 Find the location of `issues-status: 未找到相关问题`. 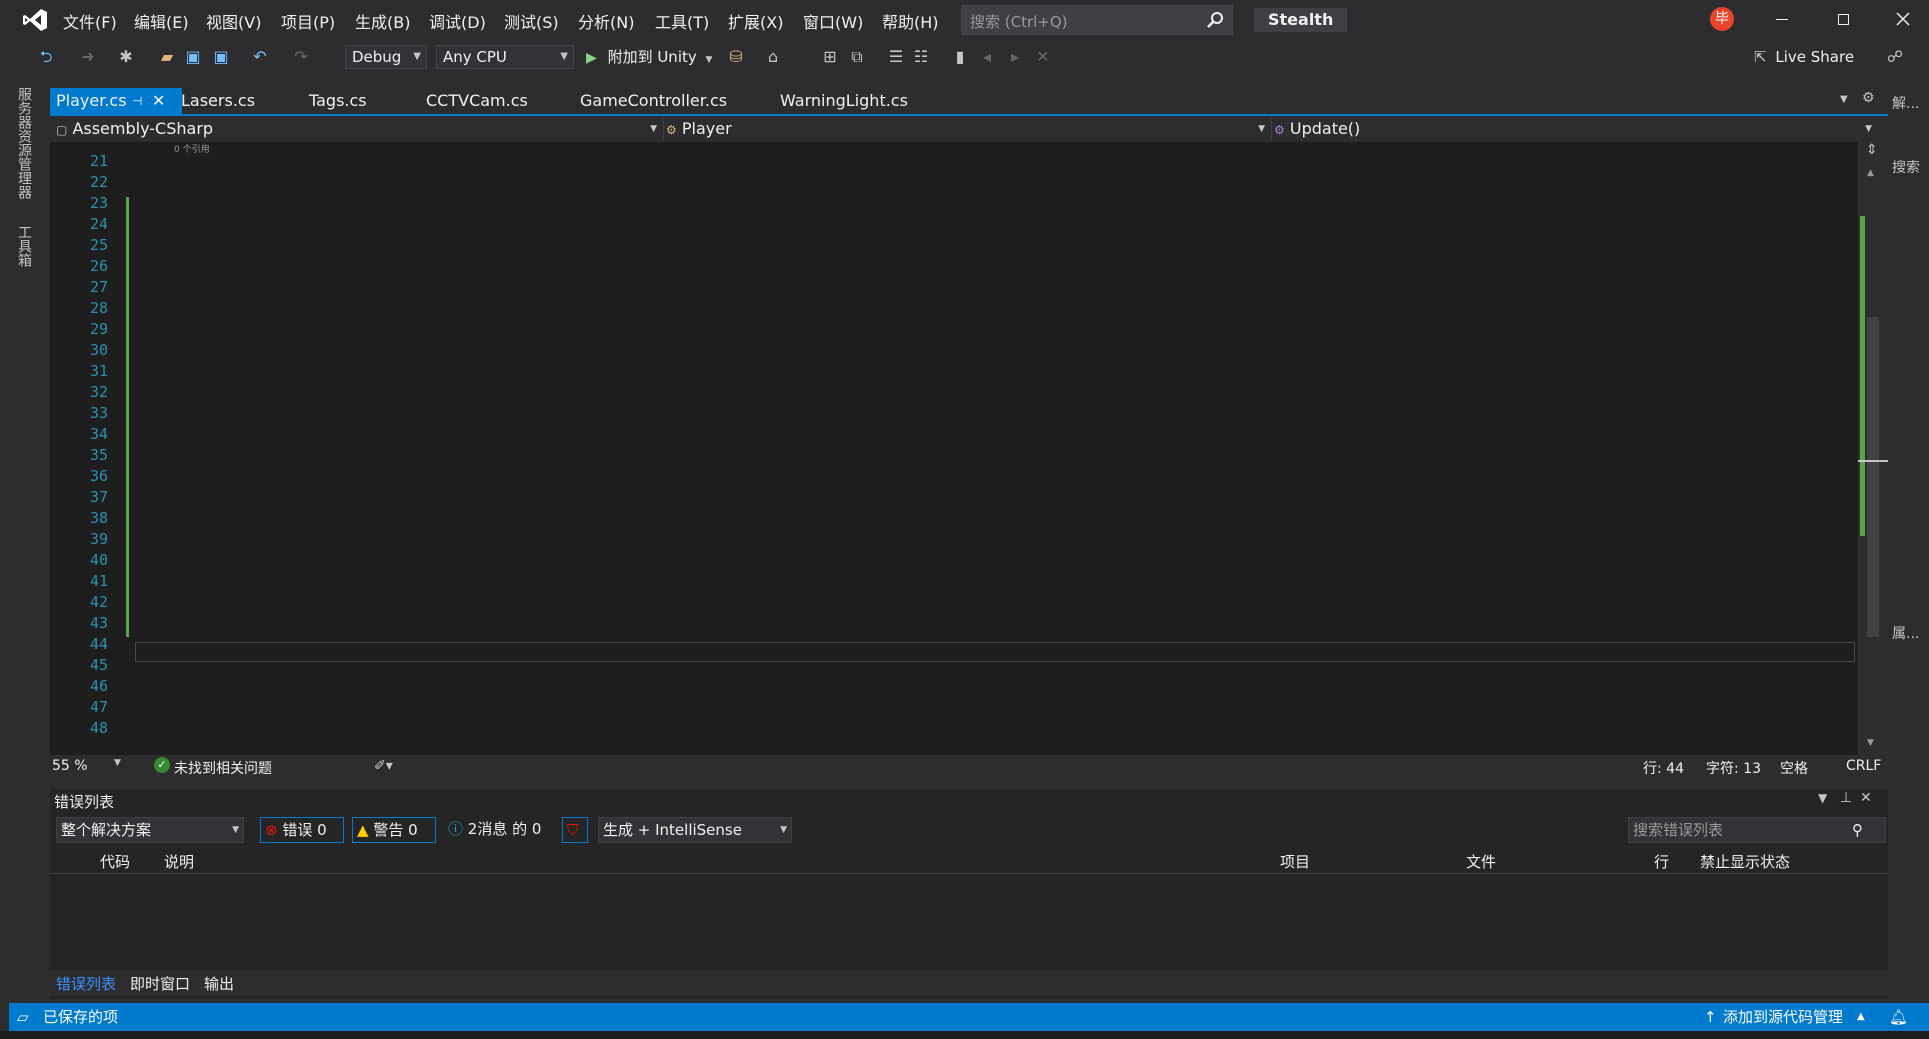

issues-status: 未找到相关问题 is located at coordinates (223, 768).